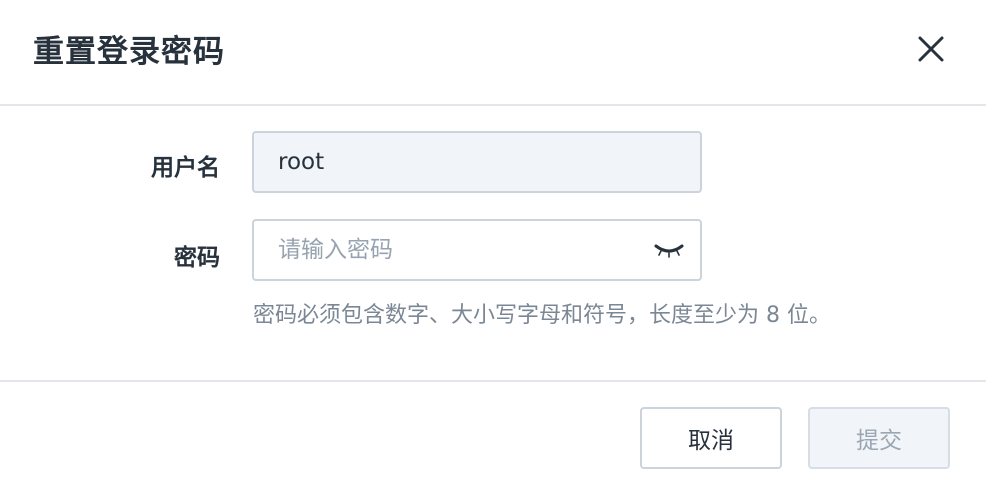 Image resolution: width=986 pixels, height=490 pixels. I want to click on password-field, so click(477, 250).